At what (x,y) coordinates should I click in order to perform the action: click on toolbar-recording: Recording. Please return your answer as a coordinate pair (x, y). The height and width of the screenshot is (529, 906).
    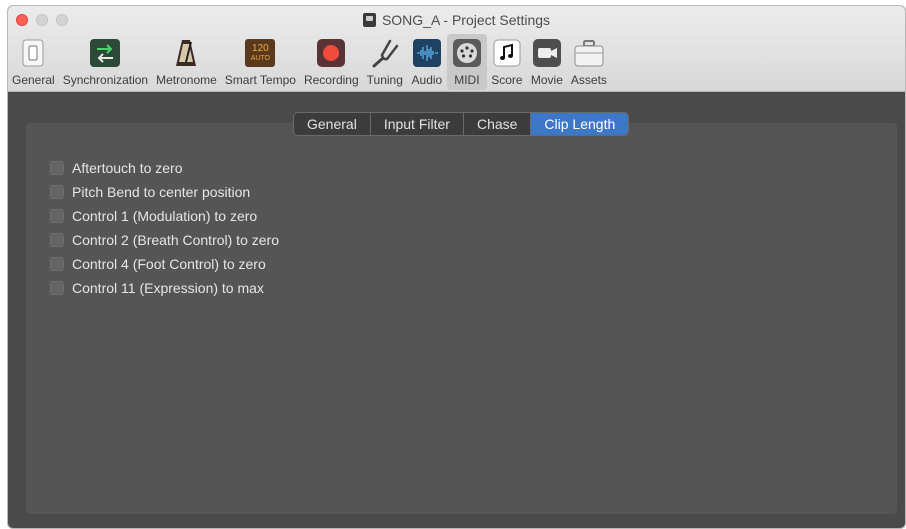
    Looking at the image, I should click on (331, 62).